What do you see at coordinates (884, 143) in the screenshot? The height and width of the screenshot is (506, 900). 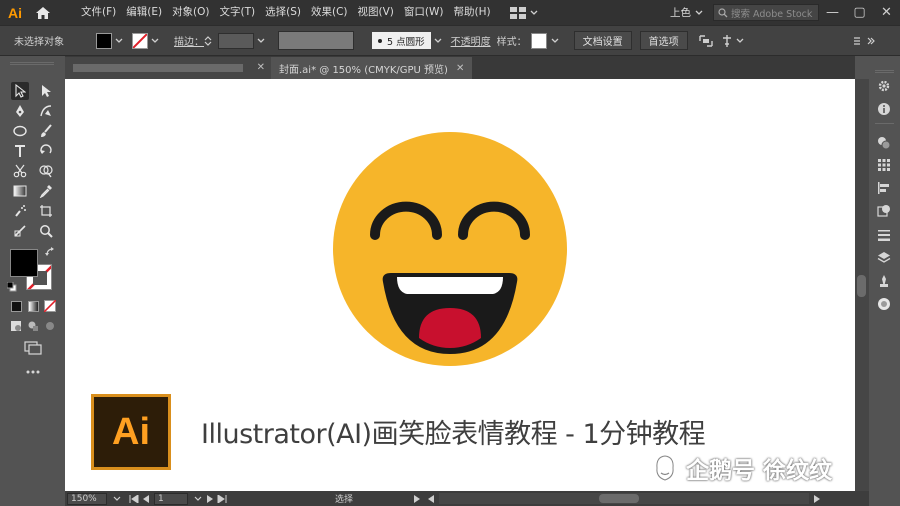 I see `color-panel-icon` at bounding box center [884, 143].